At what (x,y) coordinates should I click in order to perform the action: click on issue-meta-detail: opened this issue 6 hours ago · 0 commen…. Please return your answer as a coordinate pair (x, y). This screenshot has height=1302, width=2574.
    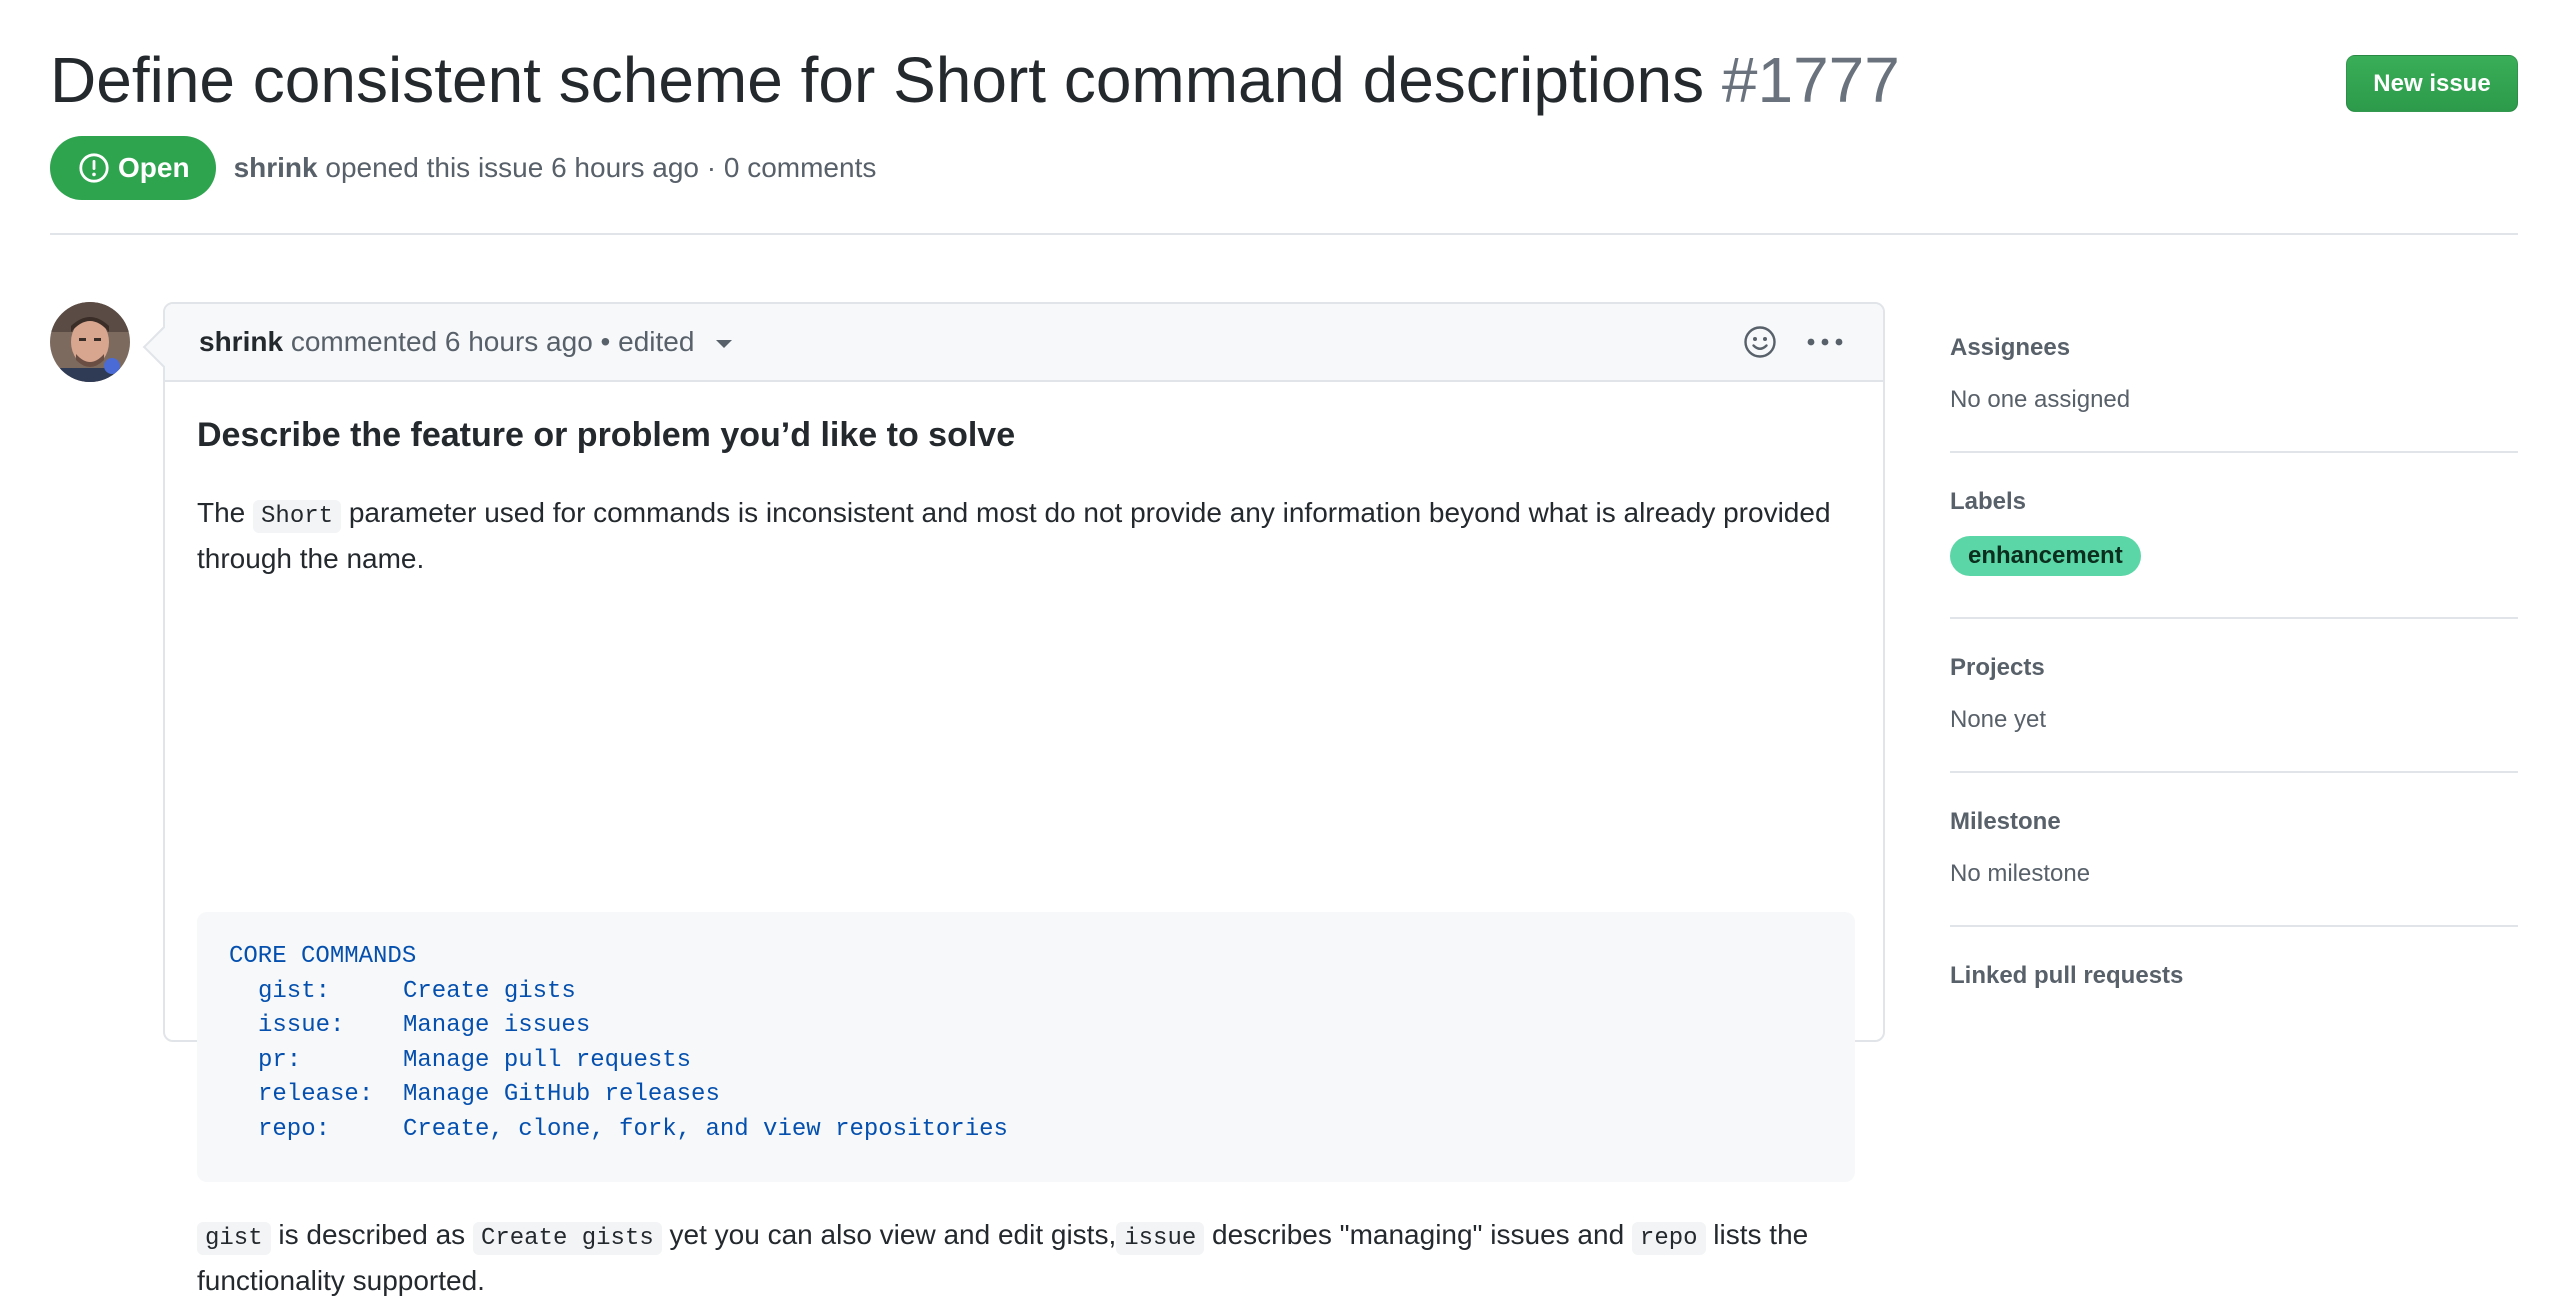
    Looking at the image, I should click on (601, 167).